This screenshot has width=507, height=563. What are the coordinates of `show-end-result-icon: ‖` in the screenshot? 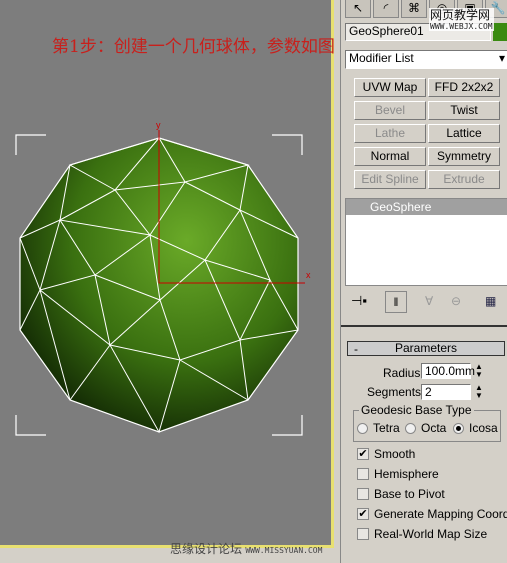 It's located at (396, 302).